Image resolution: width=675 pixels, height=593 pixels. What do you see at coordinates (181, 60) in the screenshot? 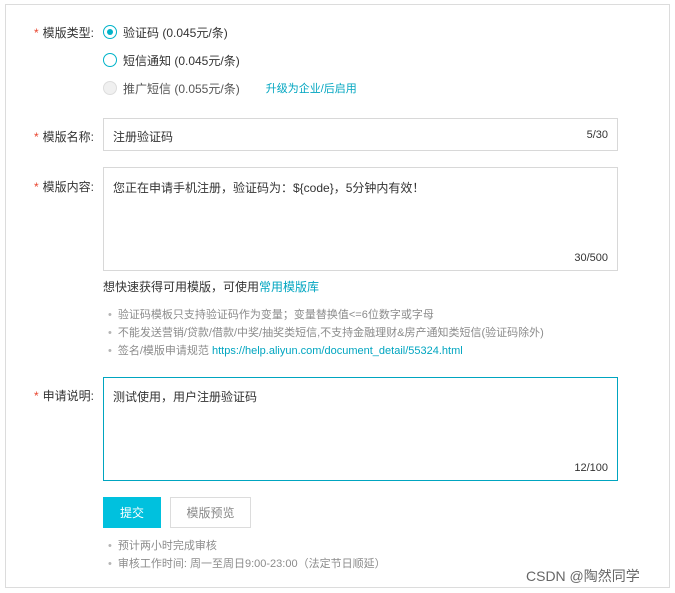
I see `radio-option-label: 短信通知 (0.045元/条)` at bounding box center [181, 60].